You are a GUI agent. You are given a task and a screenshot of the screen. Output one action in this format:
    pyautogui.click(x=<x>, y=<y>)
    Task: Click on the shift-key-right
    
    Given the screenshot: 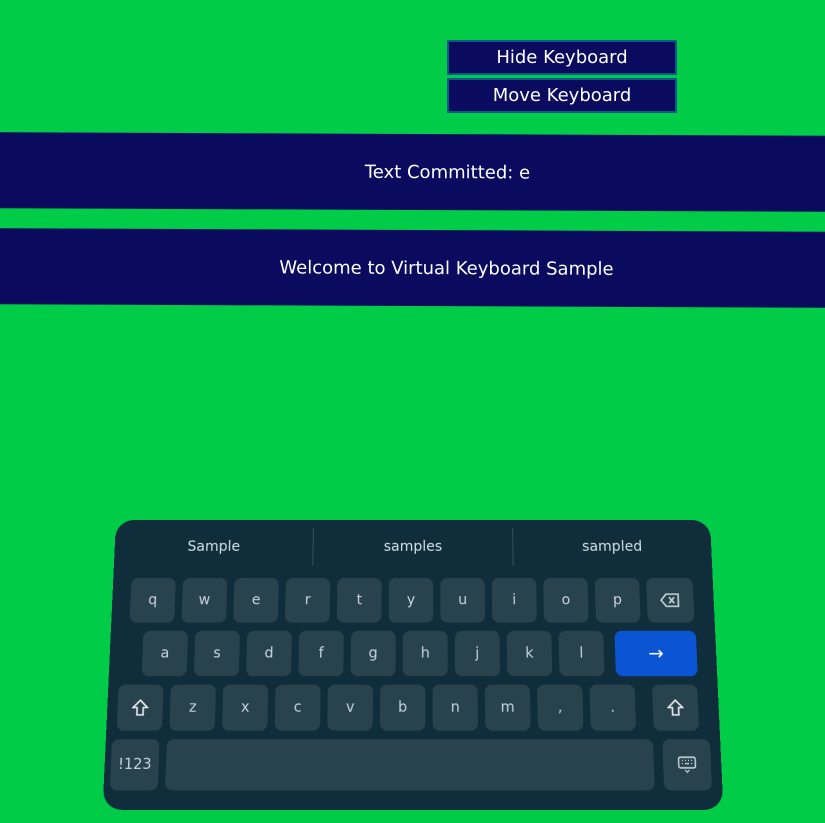 What is the action you would take?
    pyautogui.click(x=675, y=707)
    